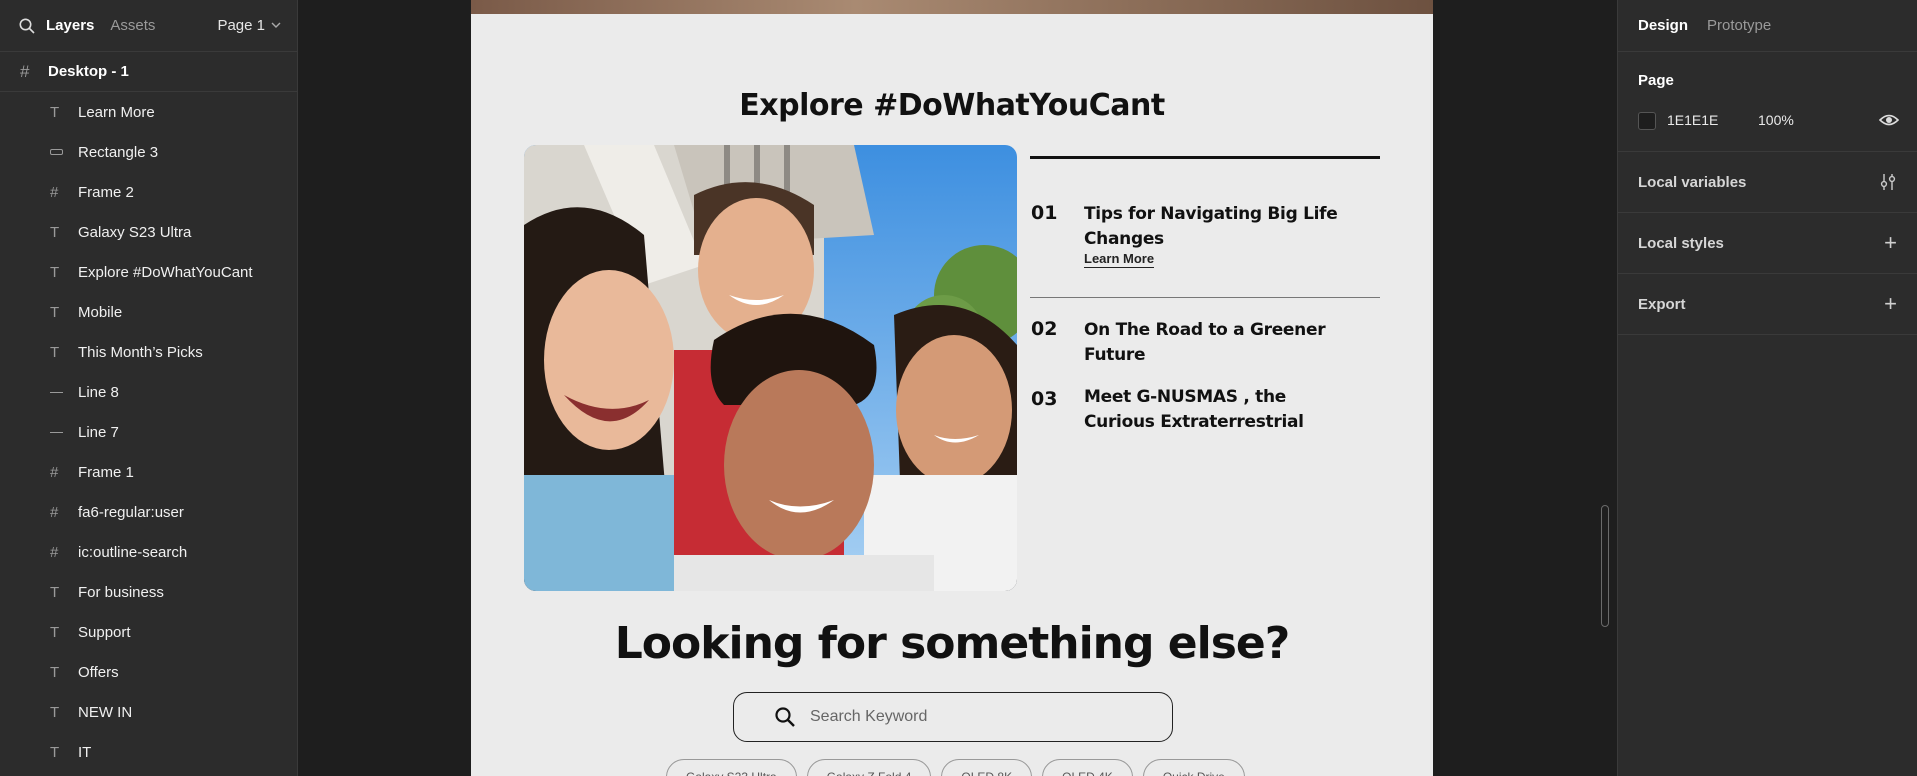 The height and width of the screenshot is (776, 1917). I want to click on layer-item: # Frame 1, so click(148, 472).